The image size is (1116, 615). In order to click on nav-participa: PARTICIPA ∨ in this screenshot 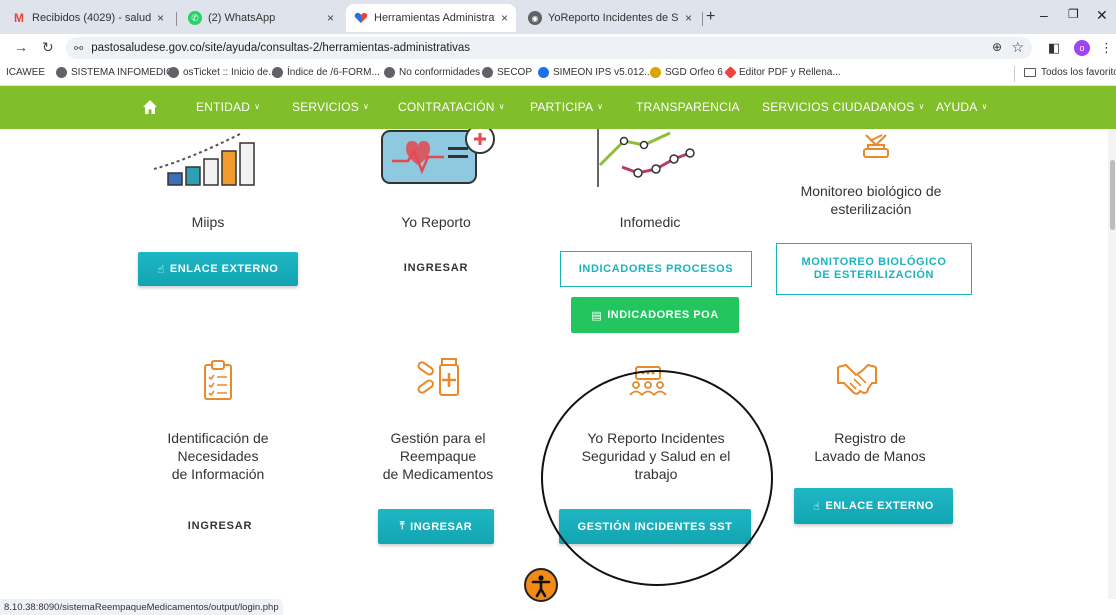, I will do `click(566, 107)`.